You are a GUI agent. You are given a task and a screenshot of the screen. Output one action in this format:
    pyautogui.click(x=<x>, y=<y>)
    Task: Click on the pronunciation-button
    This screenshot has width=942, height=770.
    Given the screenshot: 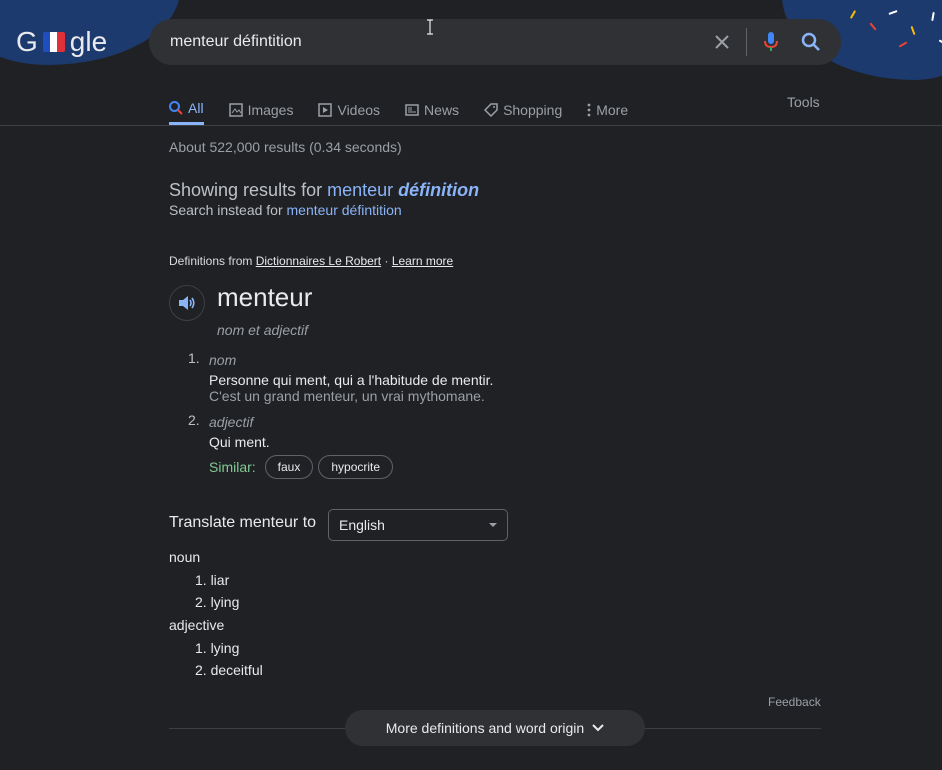 What is the action you would take?
    pyautogui.click(x=187, y=303)
    